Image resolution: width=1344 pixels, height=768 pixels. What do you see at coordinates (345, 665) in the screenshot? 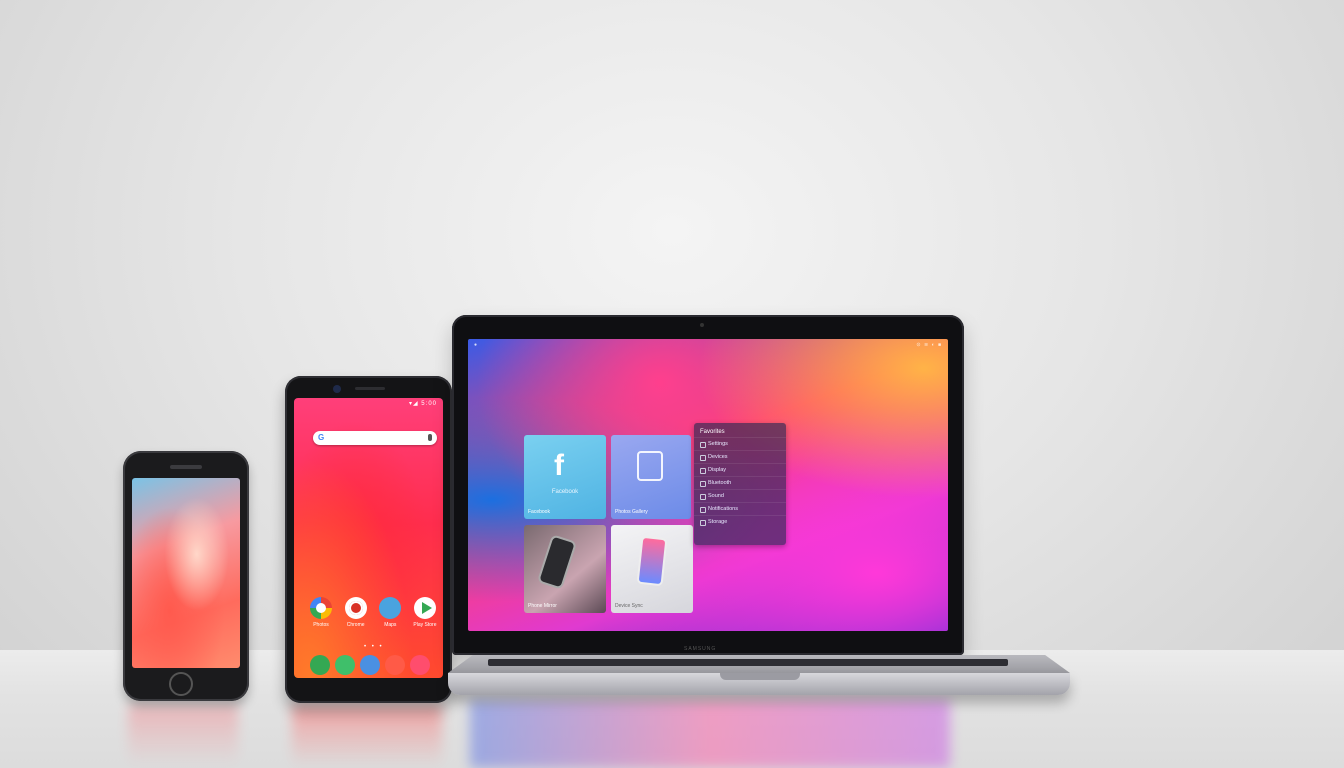
I see `messages-icon` at bounding box center [345, 665].